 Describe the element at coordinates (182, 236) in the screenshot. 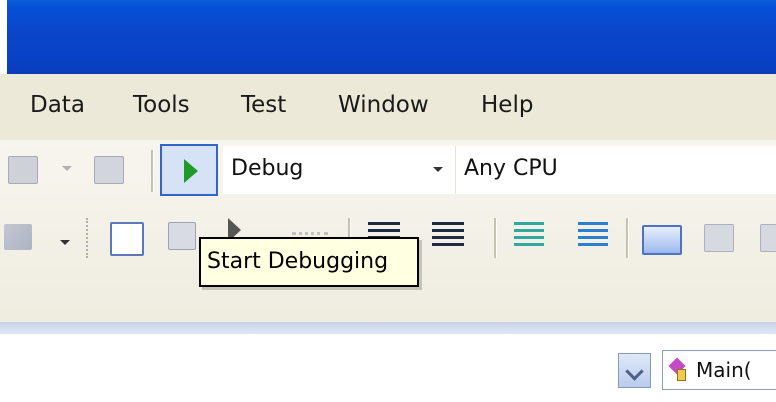

I see `copy-icon` at that location.